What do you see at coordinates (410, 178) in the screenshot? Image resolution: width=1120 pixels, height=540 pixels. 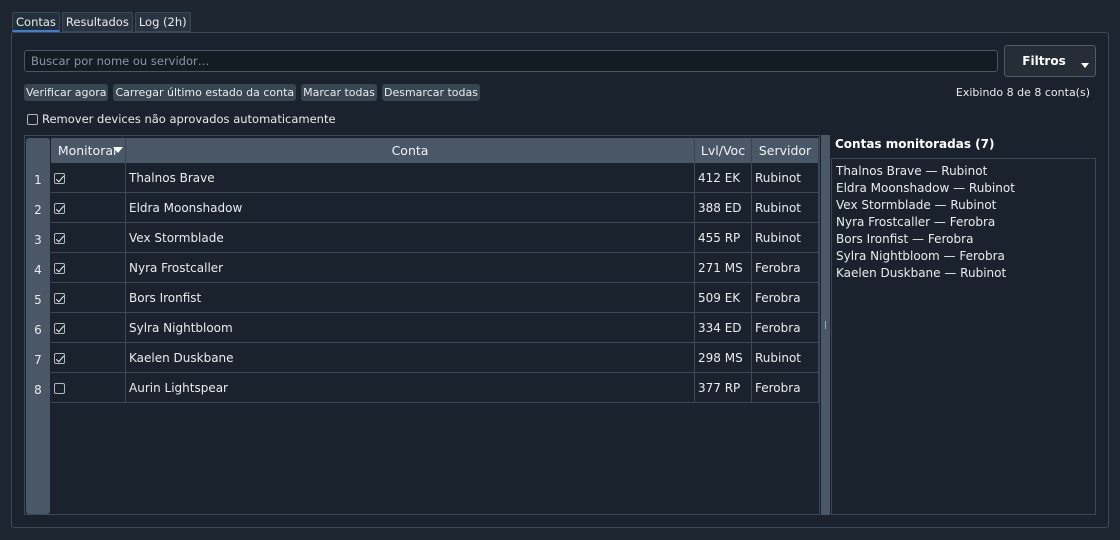 I see `account-cell: Thalnos Brave` at bounding box center [410, 178].